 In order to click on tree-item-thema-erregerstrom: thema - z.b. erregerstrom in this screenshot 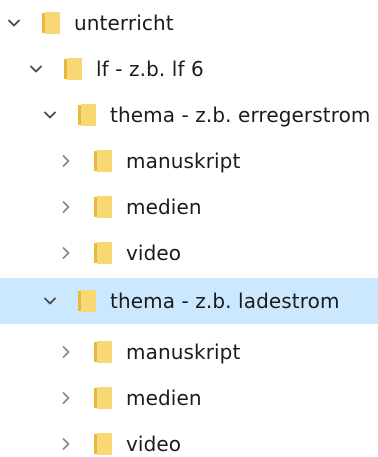, I will do `click(189, 115)`.